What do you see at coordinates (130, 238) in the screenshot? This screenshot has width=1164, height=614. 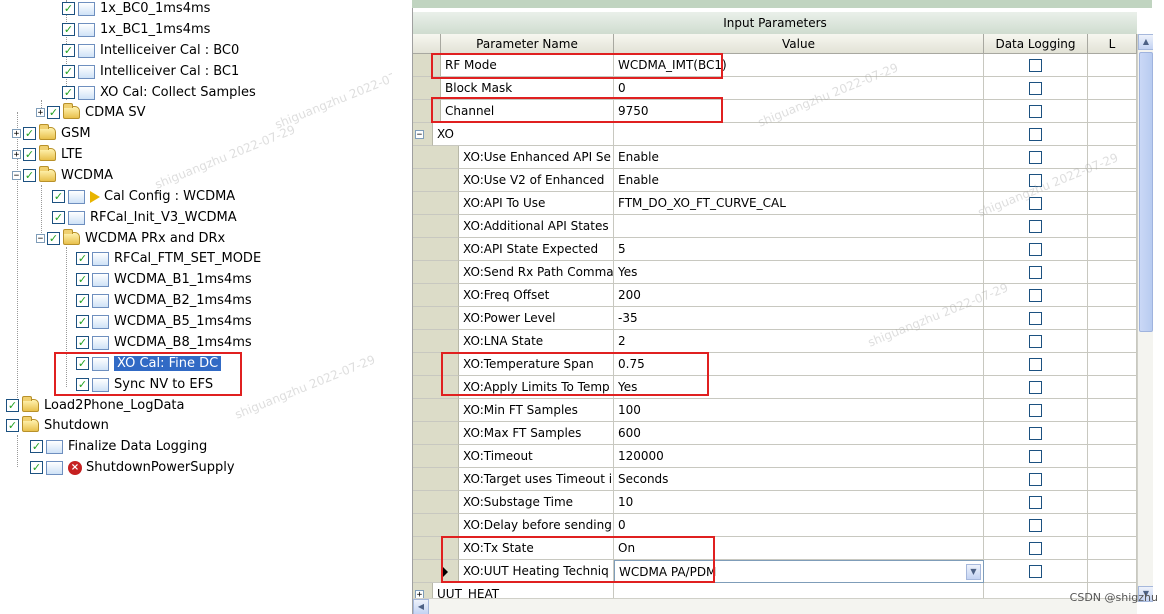 I see `tree-item: − ✓ WCDMA PRx and DRx` at bounding box center [130, 238].